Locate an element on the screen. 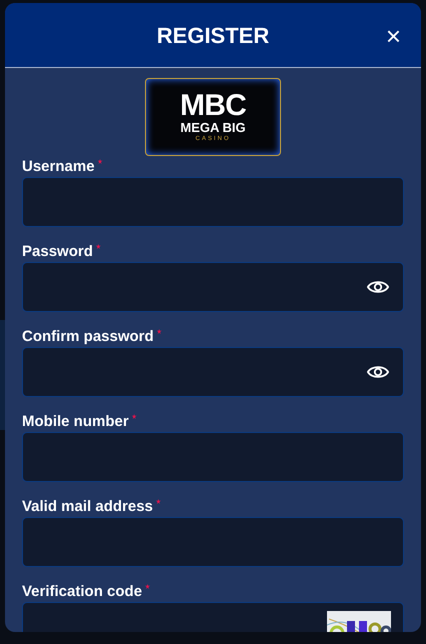 The width and height of the screenshot is (426, 644). field-label: Mobile number is located at coordinates (75, 422).